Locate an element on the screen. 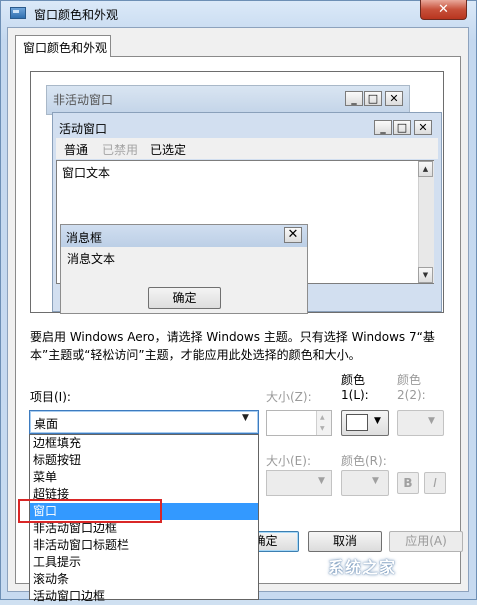 The image size is (477, 605). dropdown-item: 非活动窗口标题栏 is located at coordinates (144, 545).